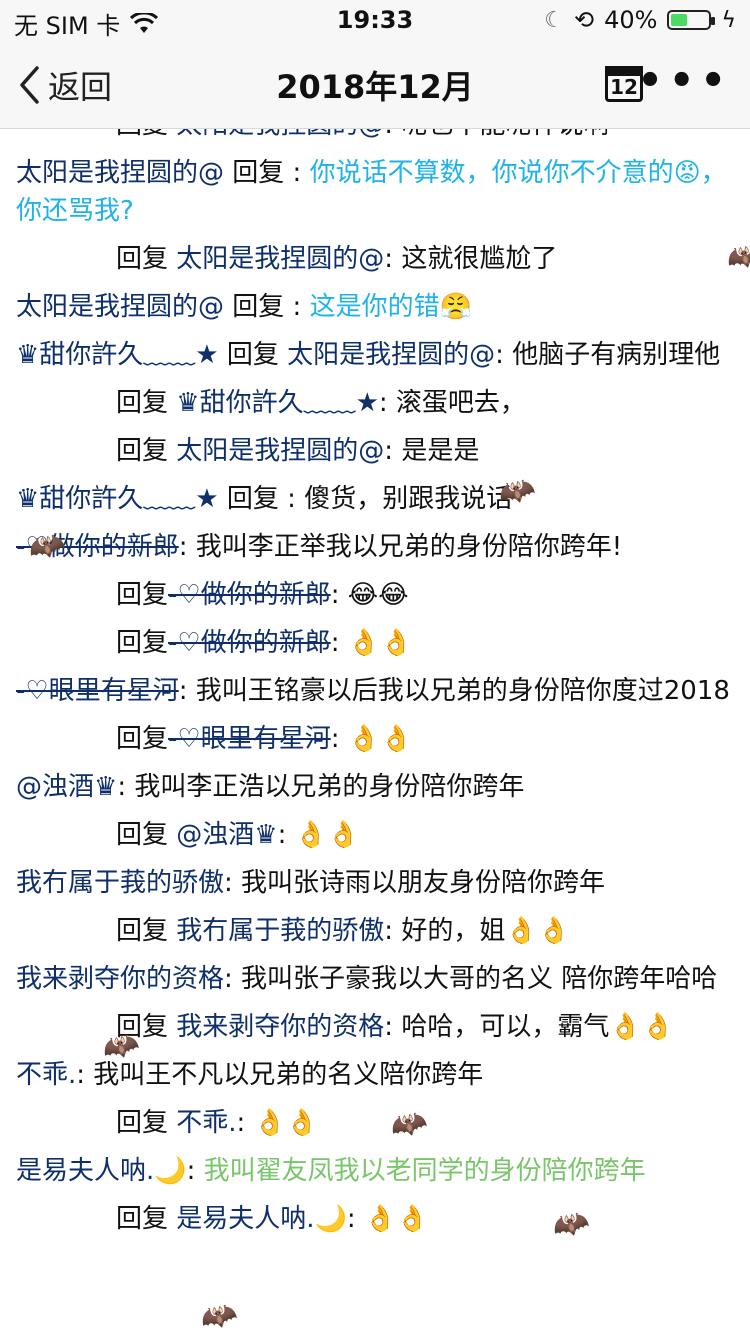  What do you see at coordinates (631, 20) in the screenshot?
I see `battery-percent: 40%` at bounding box center [631, 20].